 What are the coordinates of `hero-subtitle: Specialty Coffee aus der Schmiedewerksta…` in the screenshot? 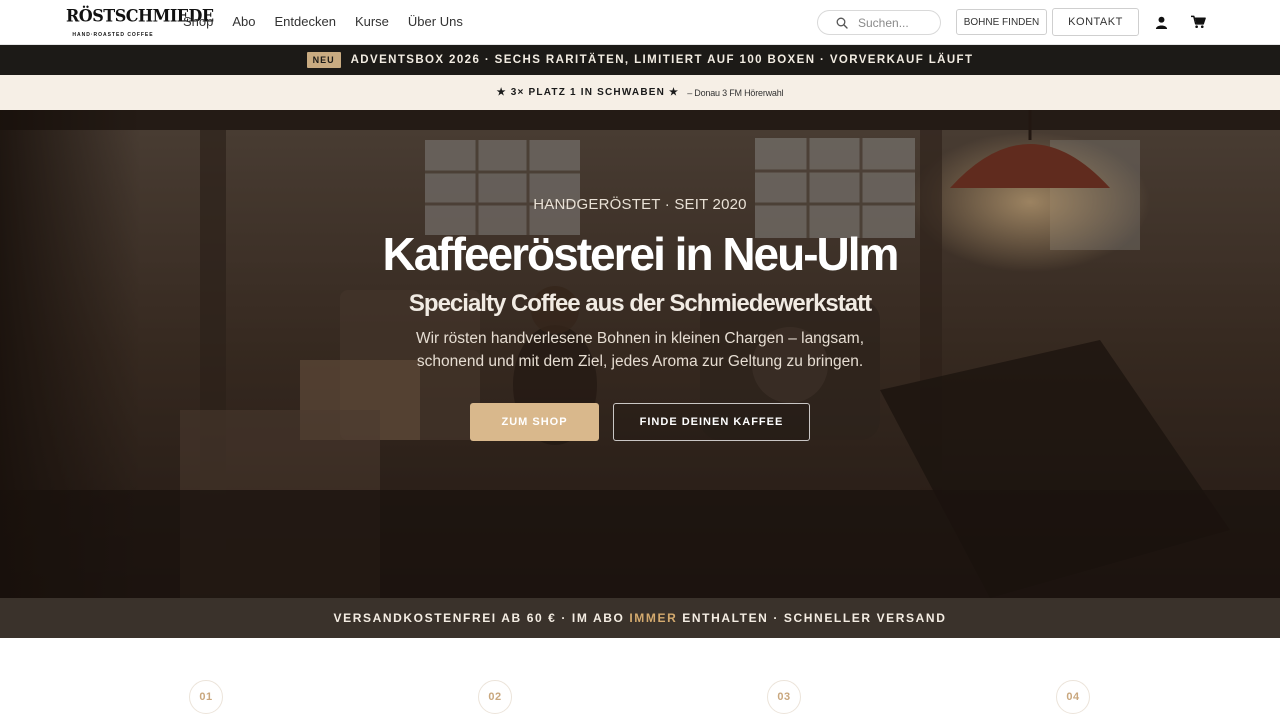 It's located at (640, 303).